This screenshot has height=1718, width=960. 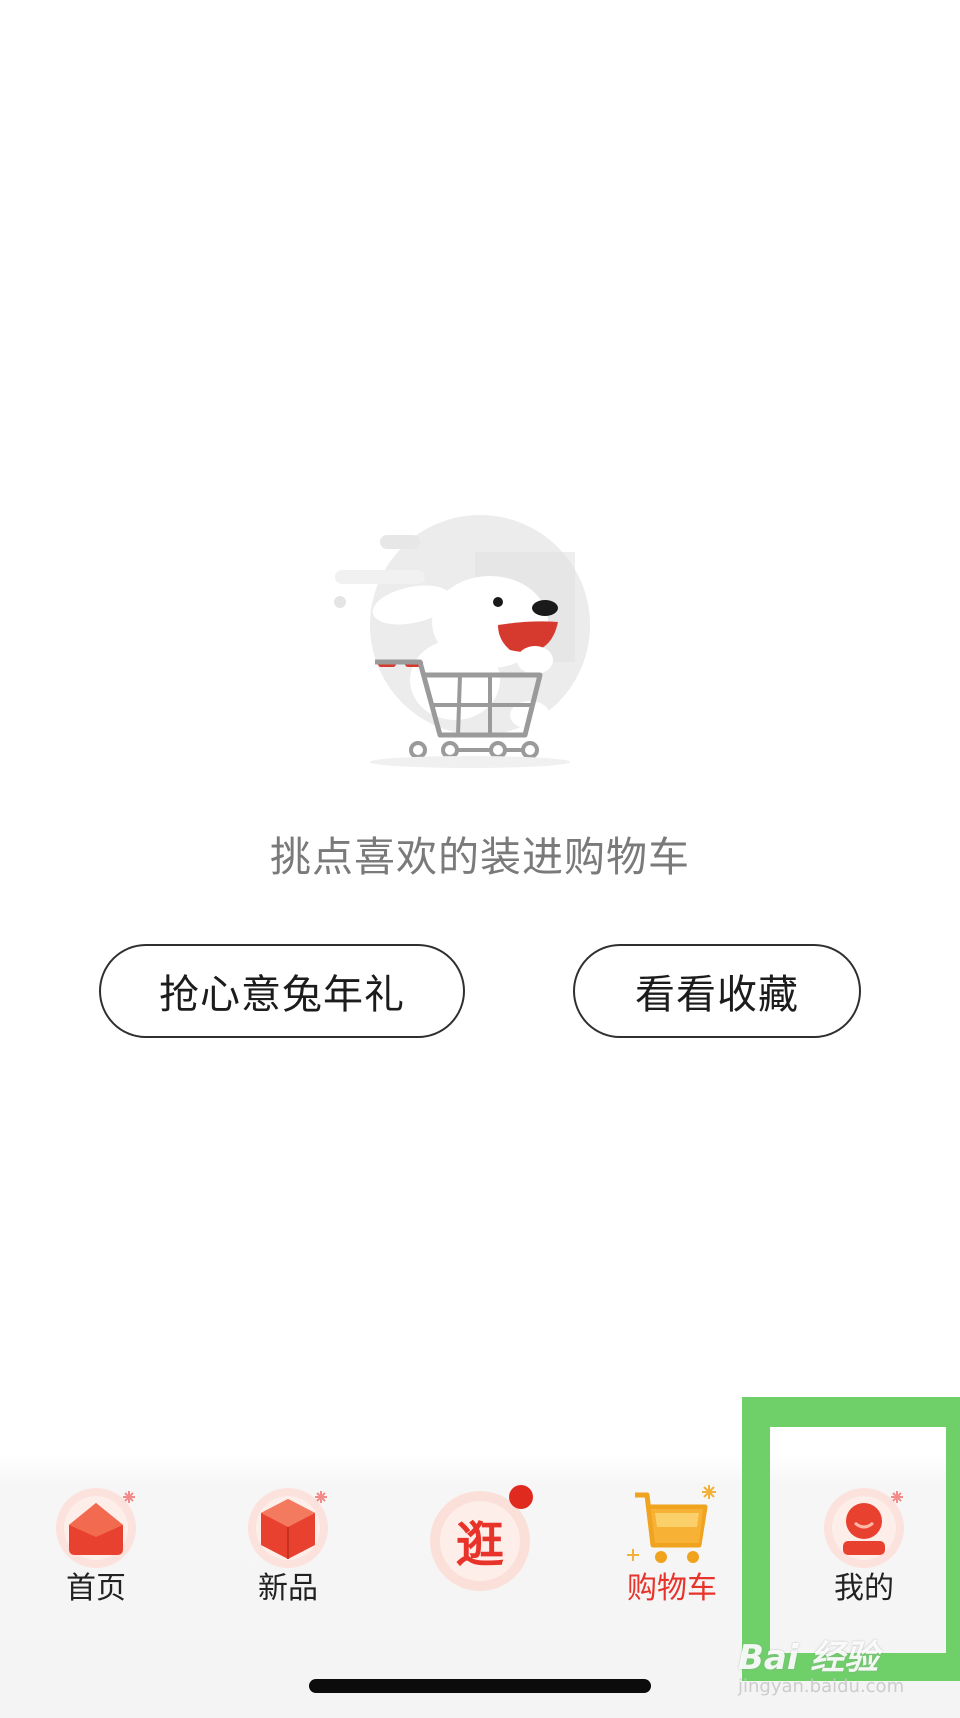 What do you see at coordinates (521, 1497) in the screenshot?
I see `stroll-badge-dot` at bounding box center [521, 1497].